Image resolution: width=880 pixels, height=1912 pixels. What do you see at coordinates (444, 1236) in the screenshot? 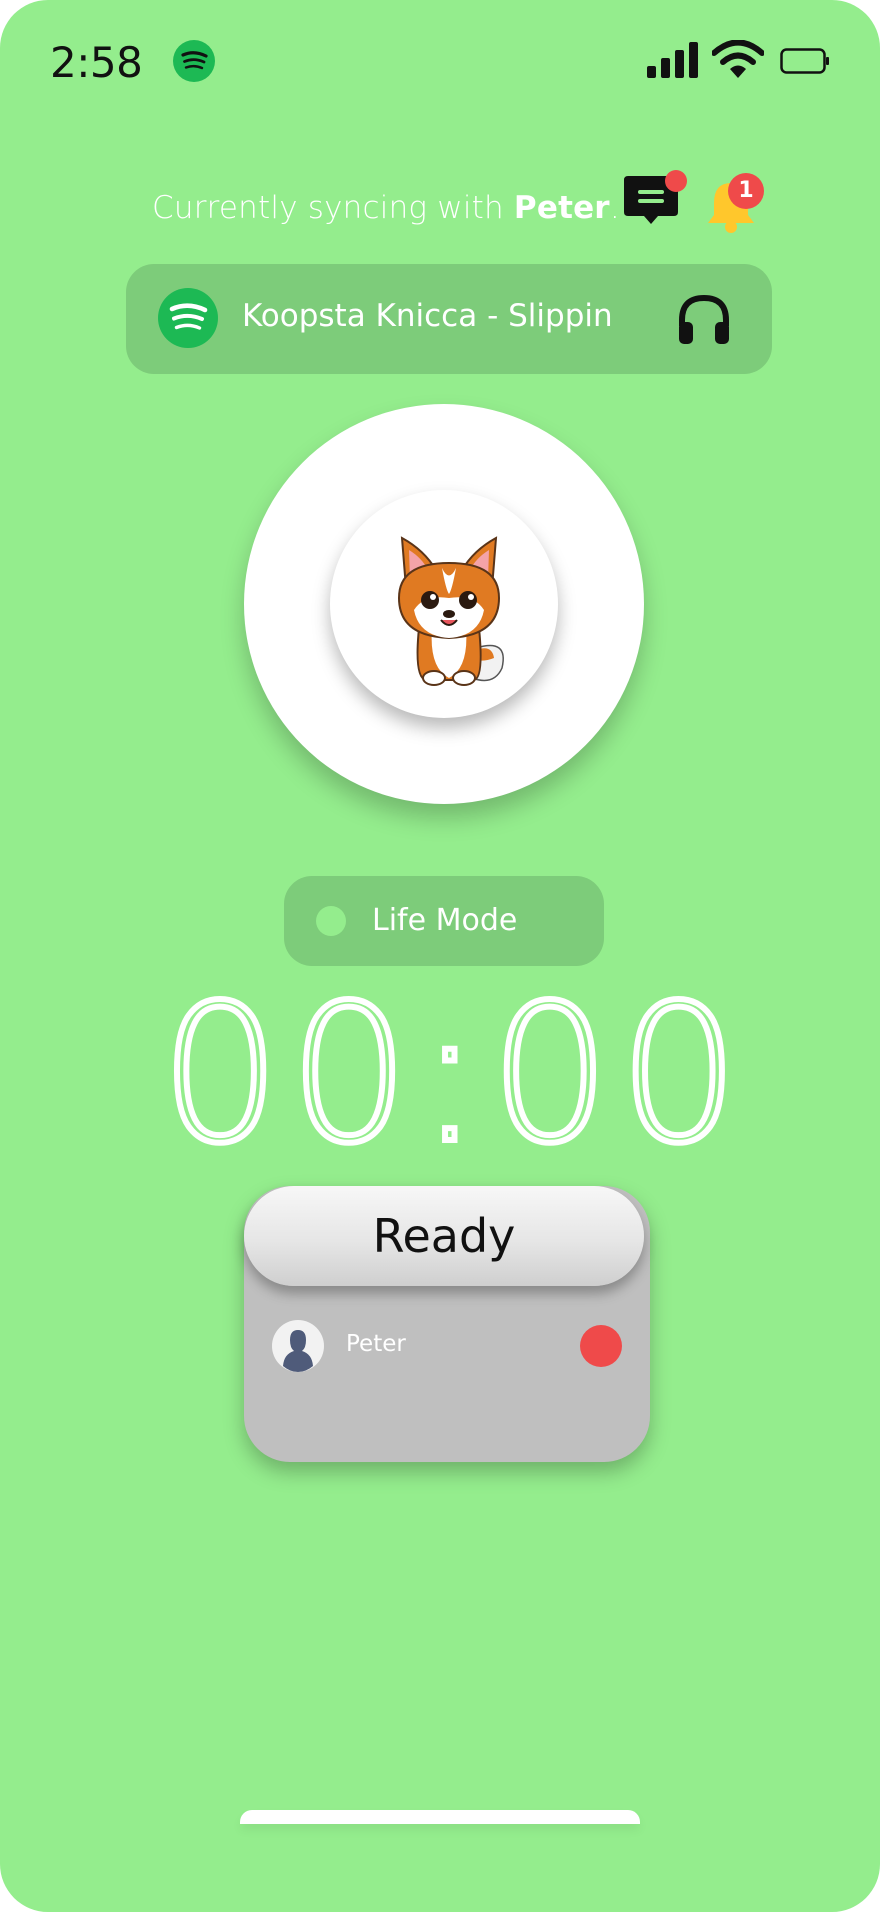
I see `ready-button: Ready` at bounding box center [444, 1236].